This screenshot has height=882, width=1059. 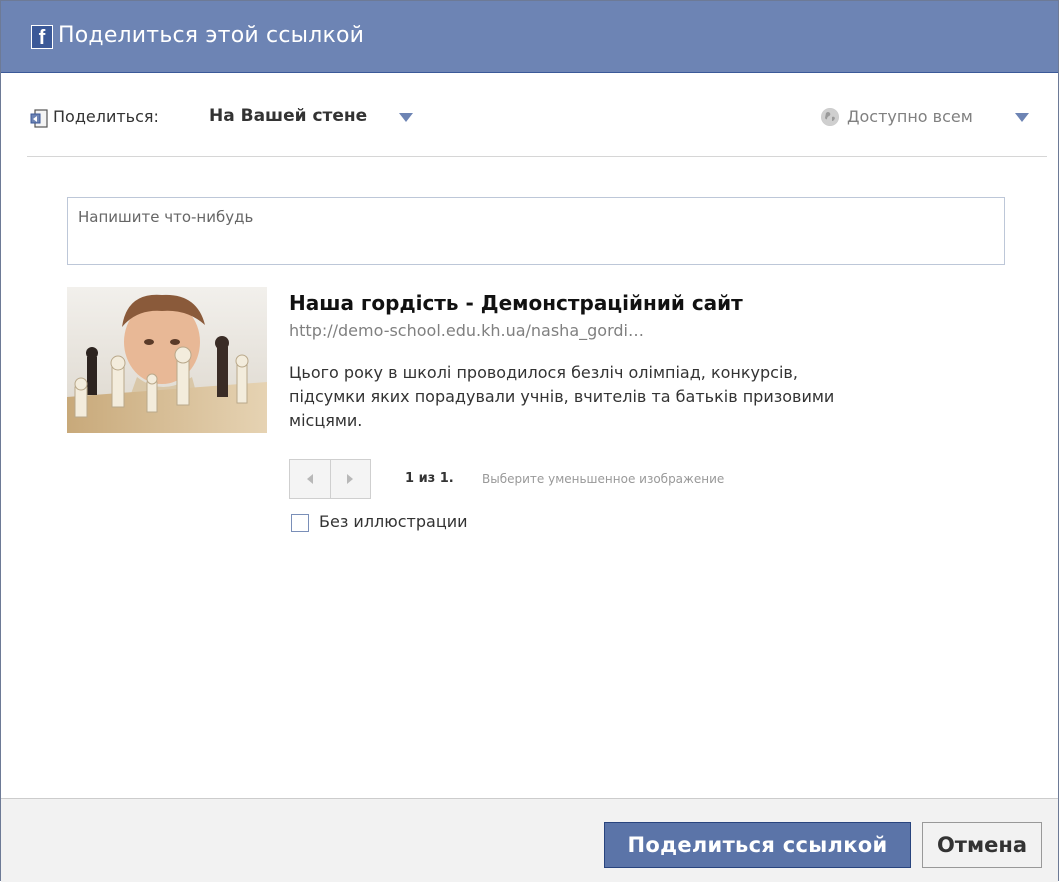 I want to click on privacy-selector: Доступно всем, so click(x=910, y=116).